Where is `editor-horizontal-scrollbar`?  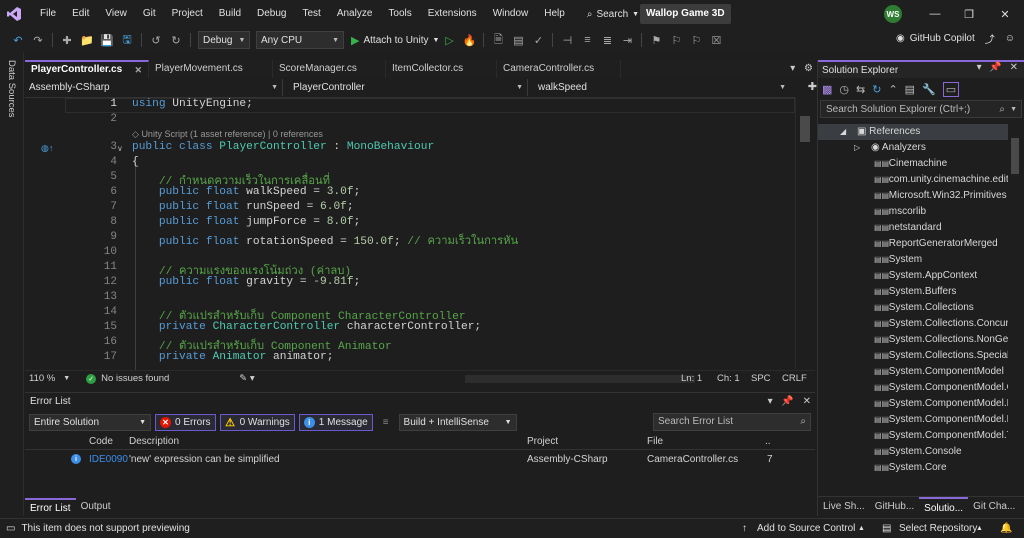 editor-horizontal-scrollbar is located at coordinates (580, 379).